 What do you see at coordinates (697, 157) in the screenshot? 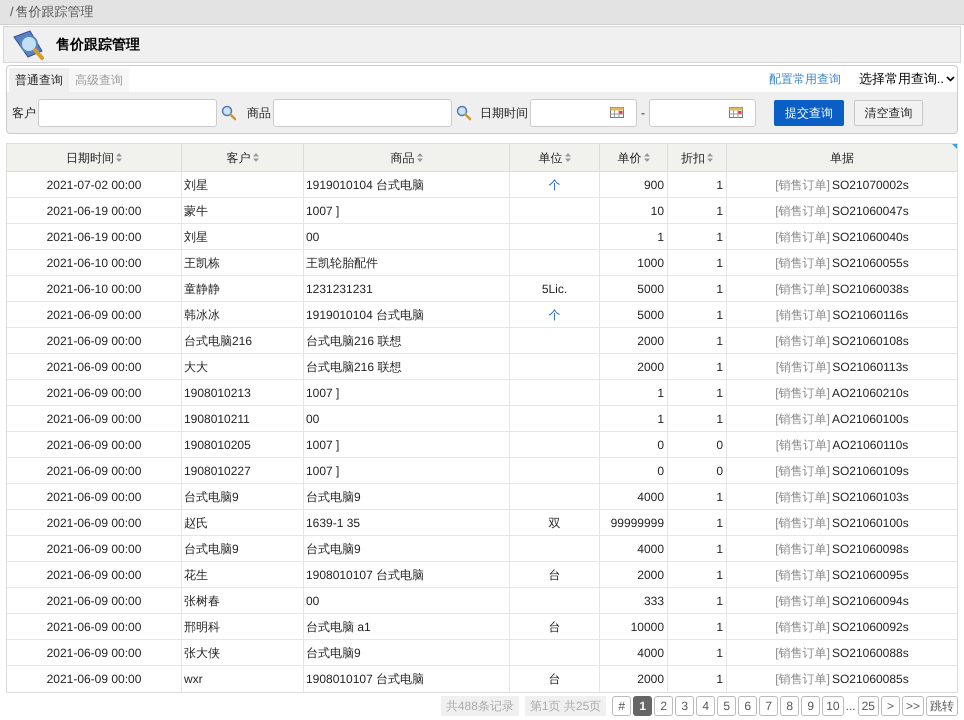
I see `column-header: 折扣` at bounding box center [697, 157].